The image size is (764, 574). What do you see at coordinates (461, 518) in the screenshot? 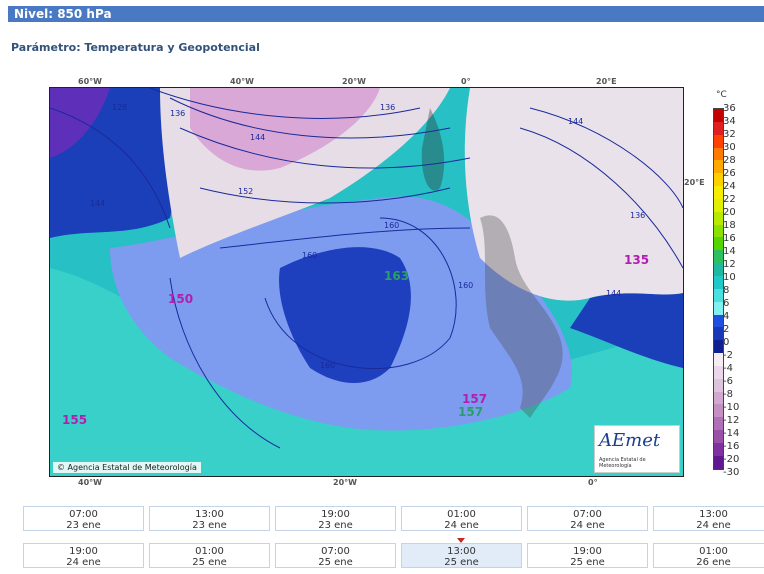
I see `time-step-3: 01:00 24 ene` at bounding box center [461, 518].